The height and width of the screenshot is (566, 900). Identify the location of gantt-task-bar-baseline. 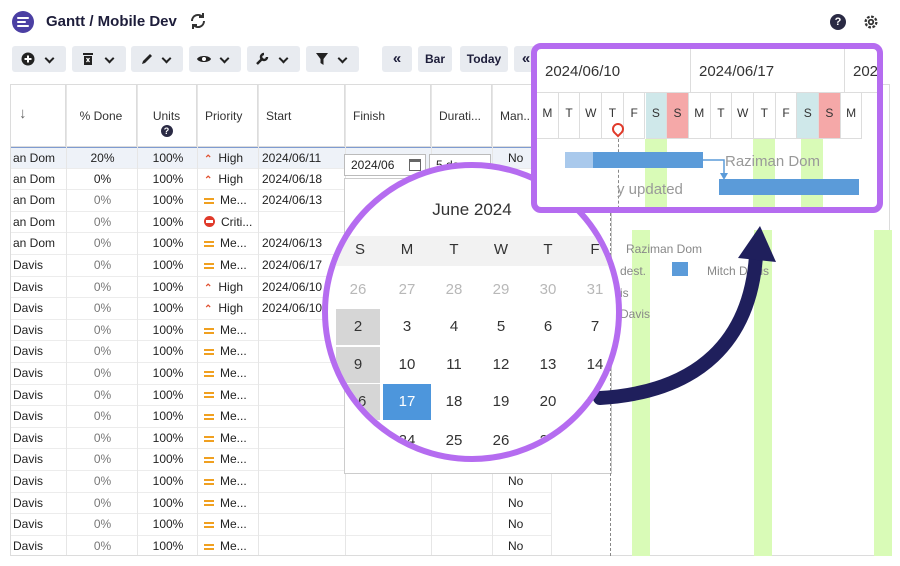
(580, 160).